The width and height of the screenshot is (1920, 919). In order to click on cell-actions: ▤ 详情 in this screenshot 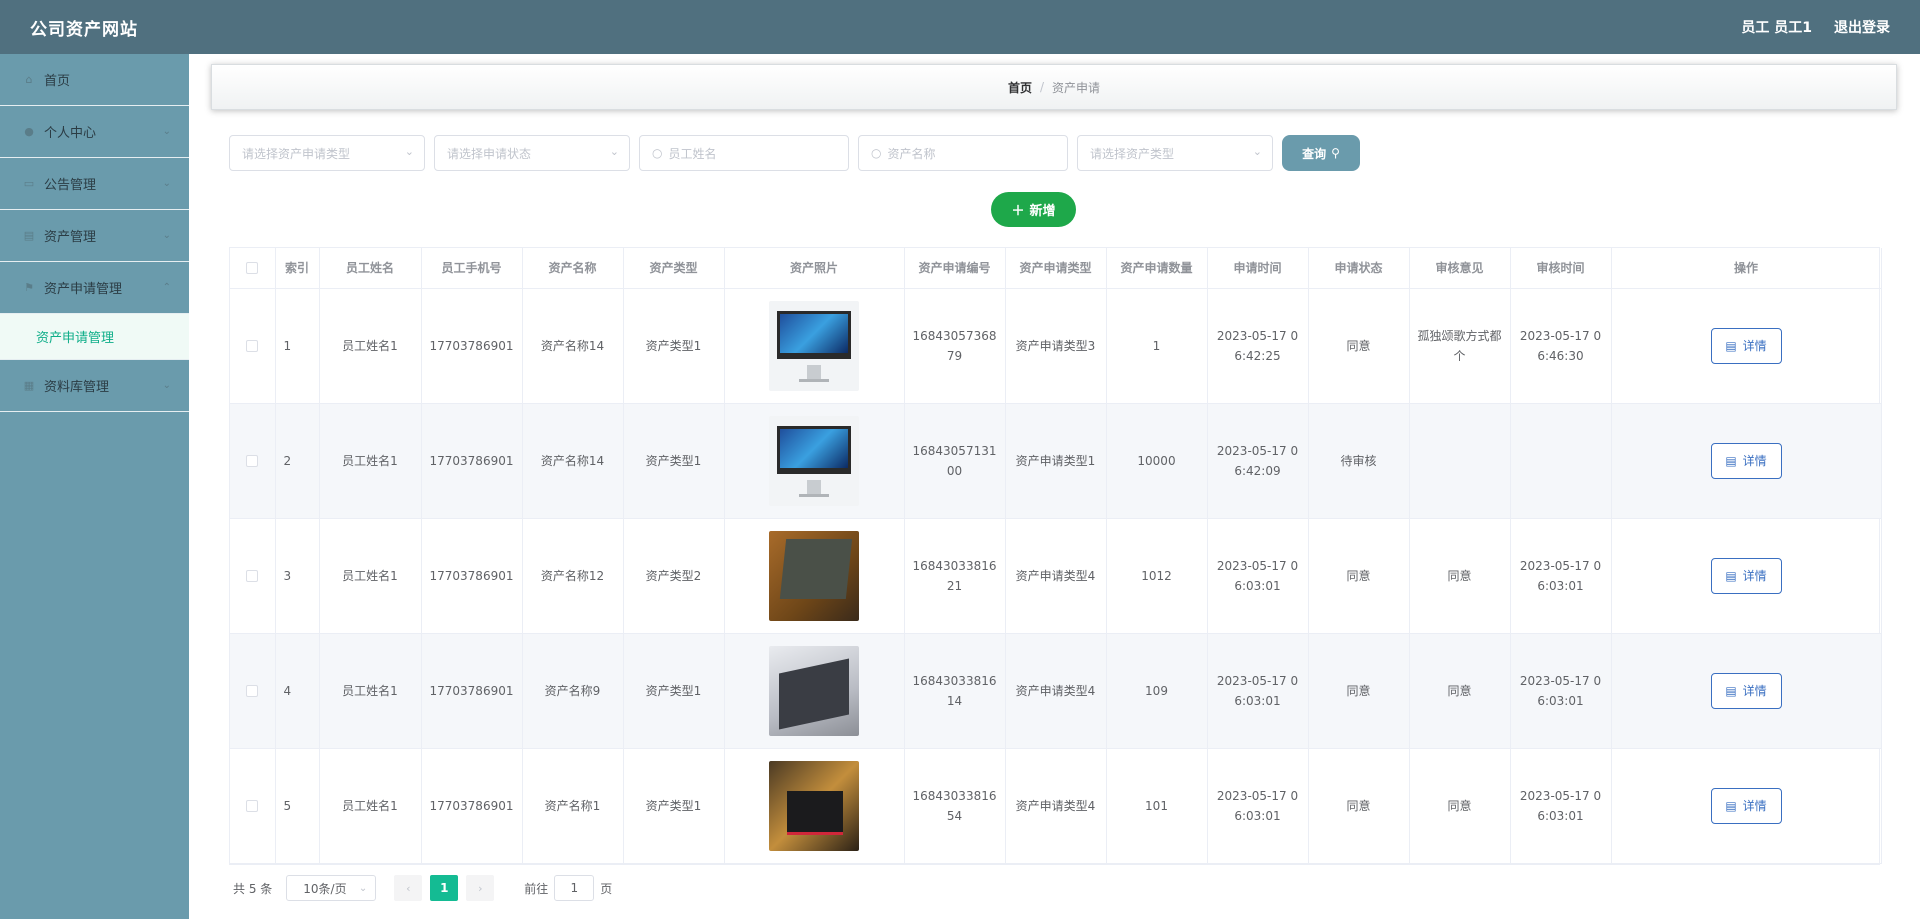, I will do `click(1746, 346)`.